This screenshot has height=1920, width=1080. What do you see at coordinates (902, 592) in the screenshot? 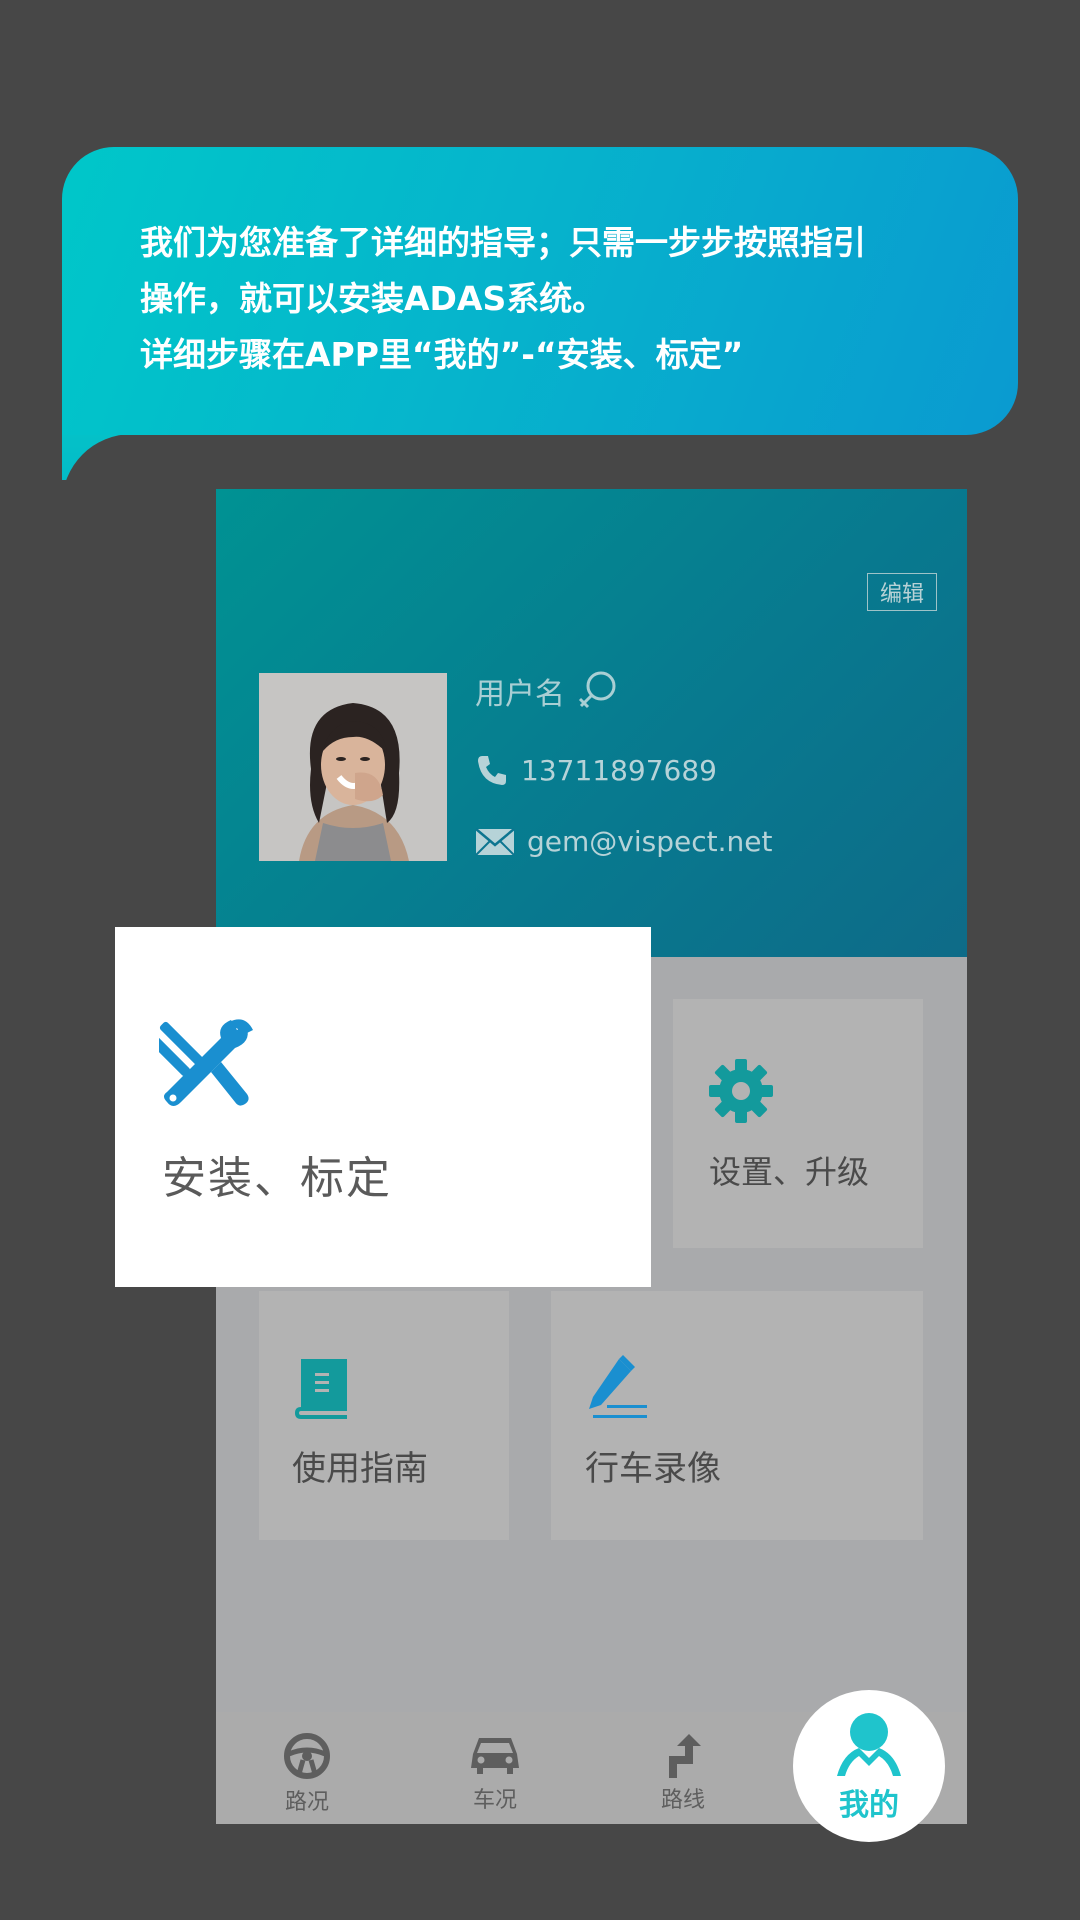
I see `edit-button: 编辑` at bounding box center [902, 592].